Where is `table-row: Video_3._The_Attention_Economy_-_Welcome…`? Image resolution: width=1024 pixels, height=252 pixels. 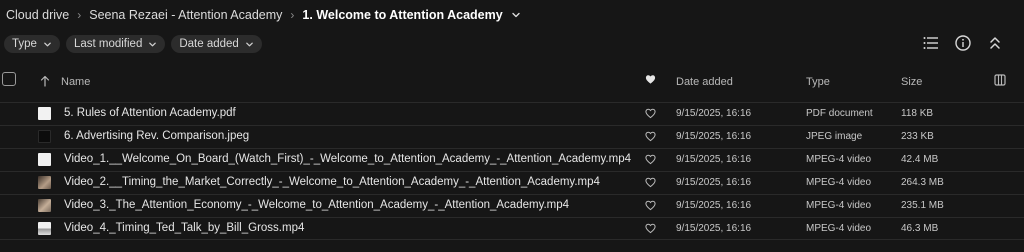
table-row: Video_3._The_Attention_Economy_-_Welcome… is located at coordinates (512, 205).